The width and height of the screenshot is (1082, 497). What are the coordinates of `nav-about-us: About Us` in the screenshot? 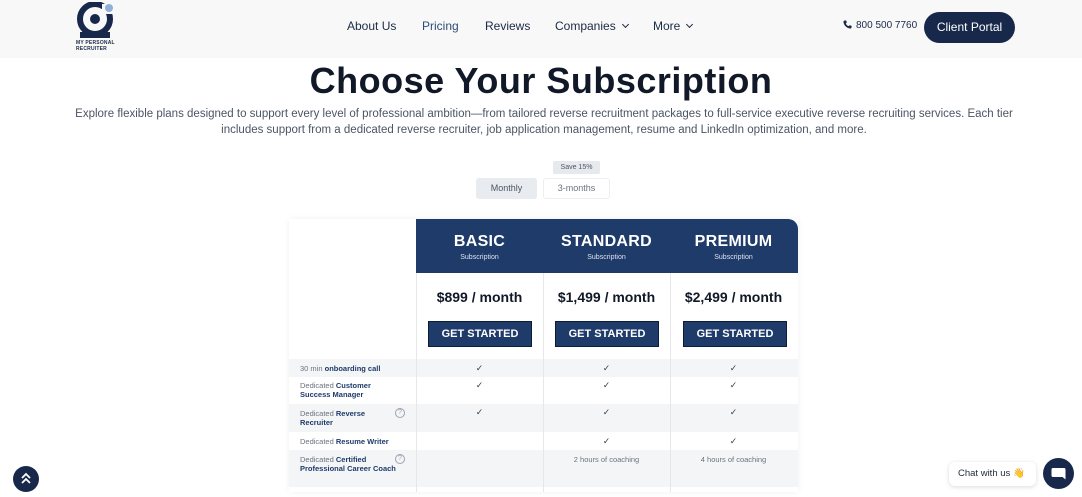 It's located at (371, 26).